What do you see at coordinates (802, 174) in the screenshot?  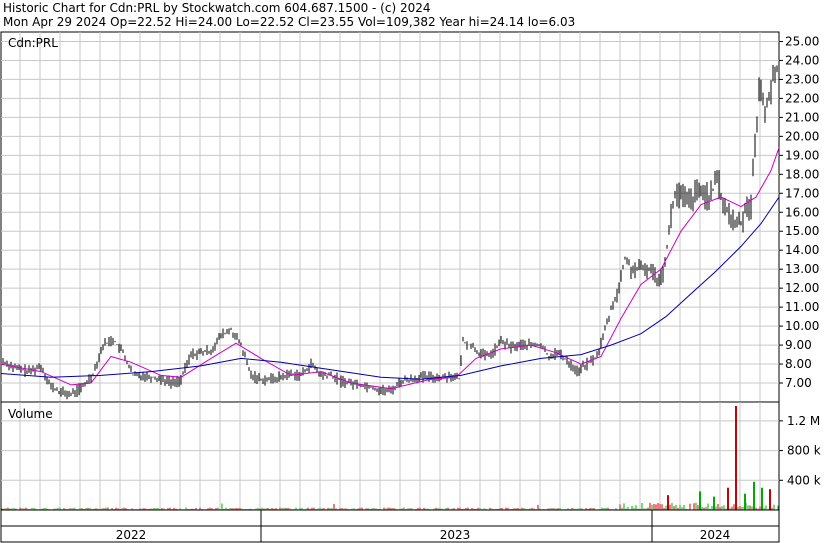 I see `price-tick-label: 18.00` at bounding box center [802, 174].